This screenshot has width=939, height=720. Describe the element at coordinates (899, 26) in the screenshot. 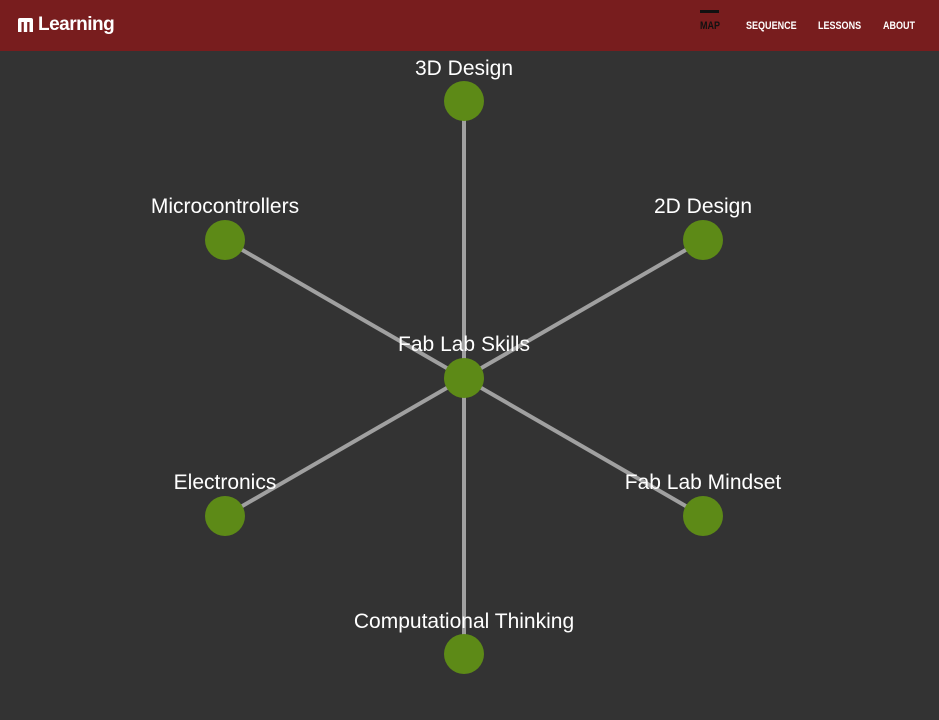

I see `nav-about: ABOUT` at that location.